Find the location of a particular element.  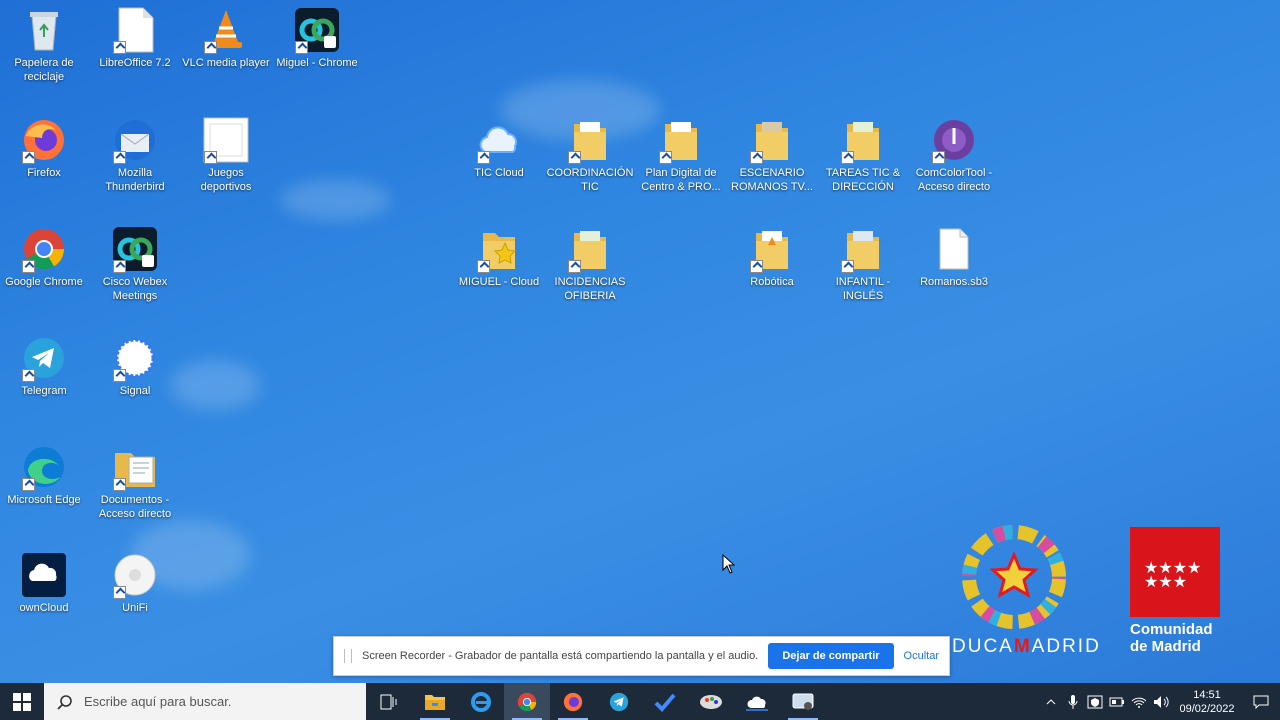

taskbar-firefox is located at coordinates (573, 701).